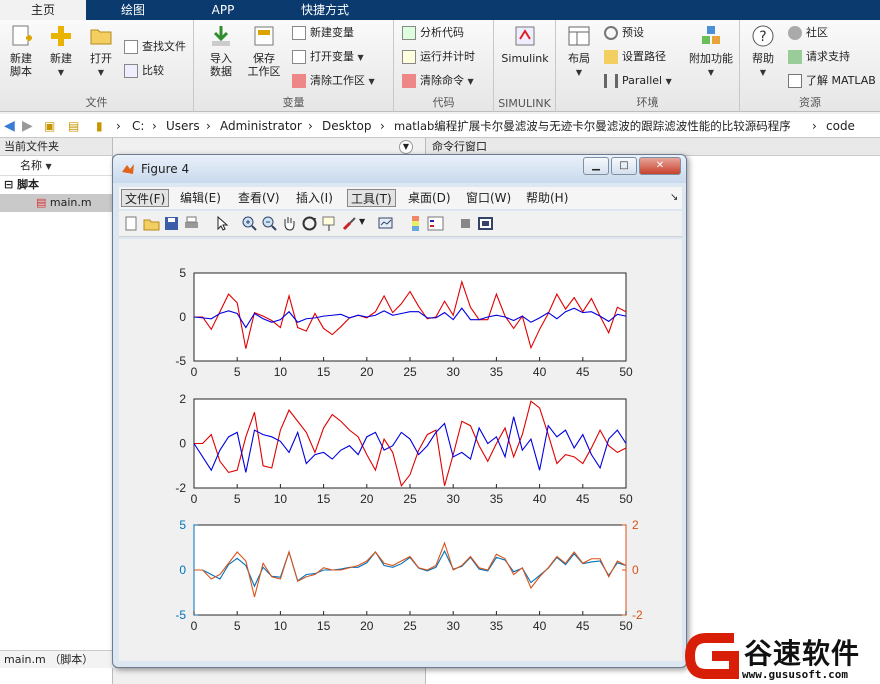 This screenshot has width=880, height=684. What do you see at coordinates (9, 126) in the screenshot?
I see `back-icon: ◀` at bounding box center [9, 126].